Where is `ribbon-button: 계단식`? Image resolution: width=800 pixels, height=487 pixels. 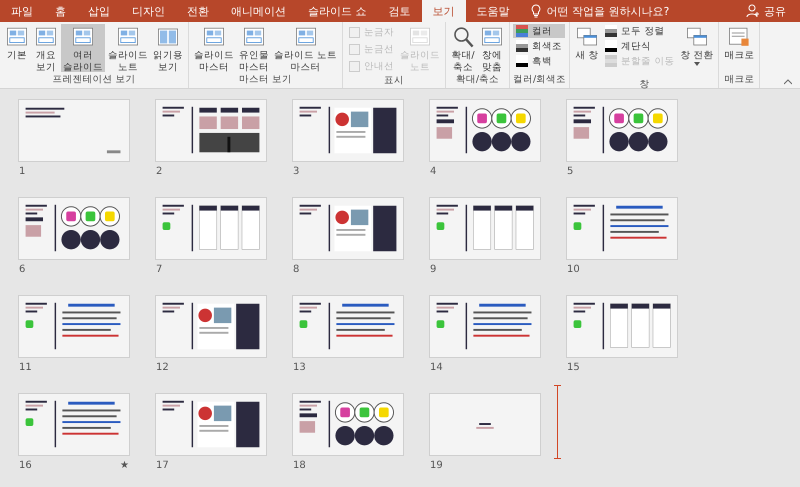 ribbon-button: 계단식 is located at coordinates (640, 46).